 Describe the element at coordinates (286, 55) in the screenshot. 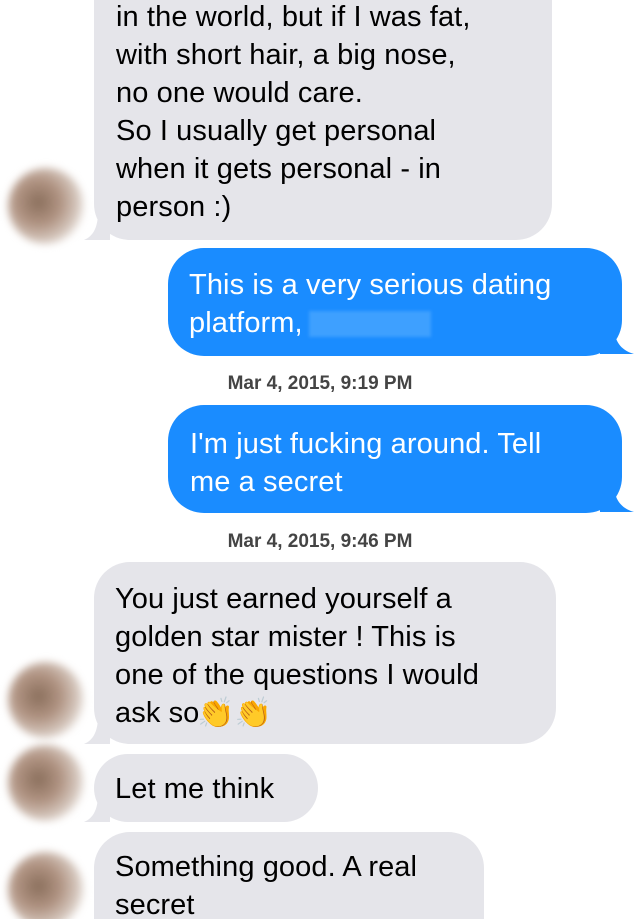

I see `message-line: with short hair, a big nose,` at that location.